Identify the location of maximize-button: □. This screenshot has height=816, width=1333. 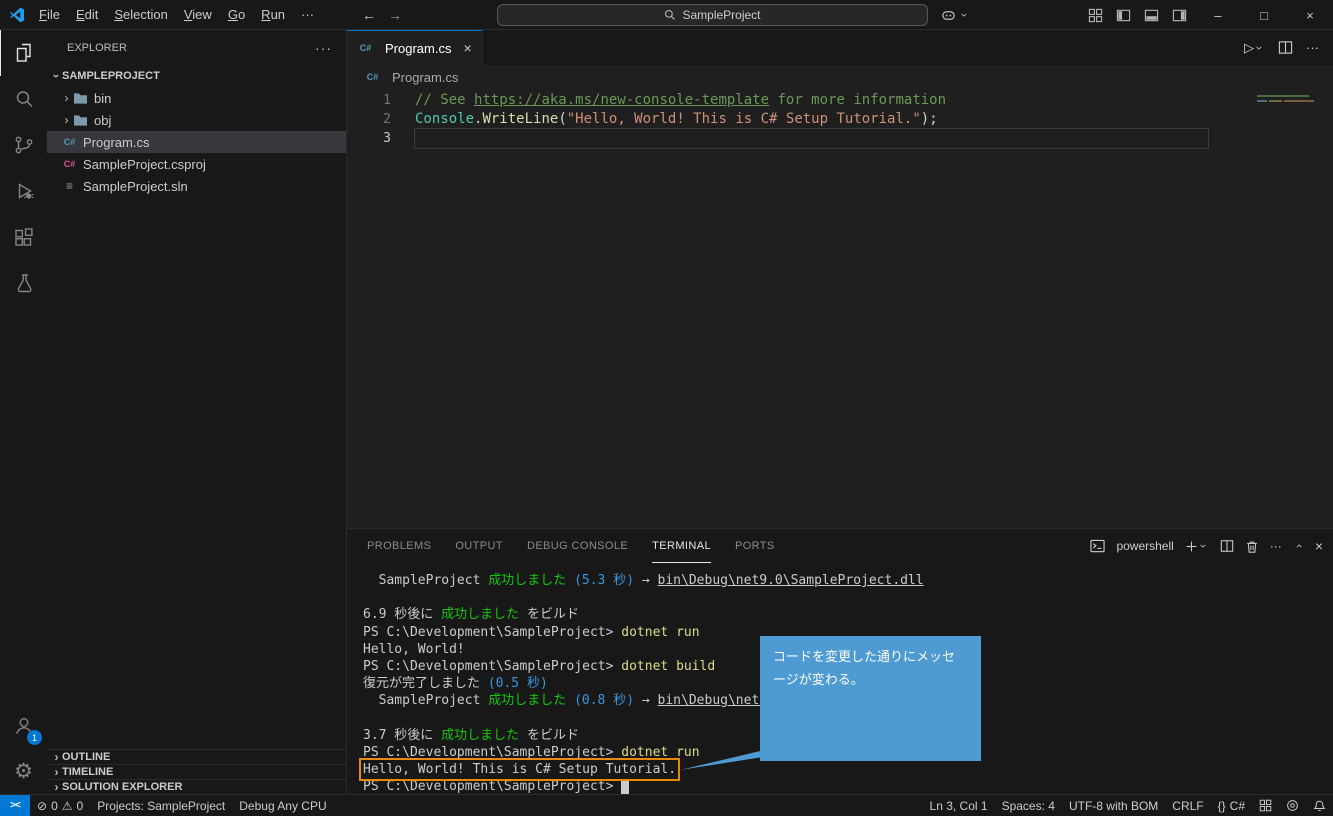
(1264, 15).